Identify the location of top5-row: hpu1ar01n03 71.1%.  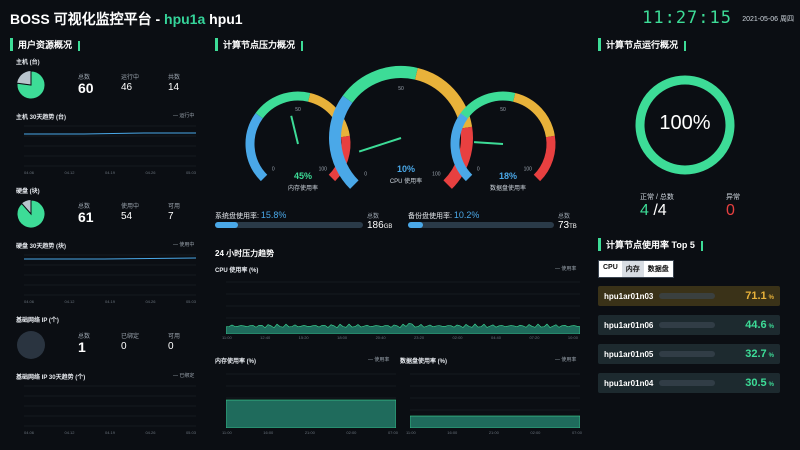
(689, 296).